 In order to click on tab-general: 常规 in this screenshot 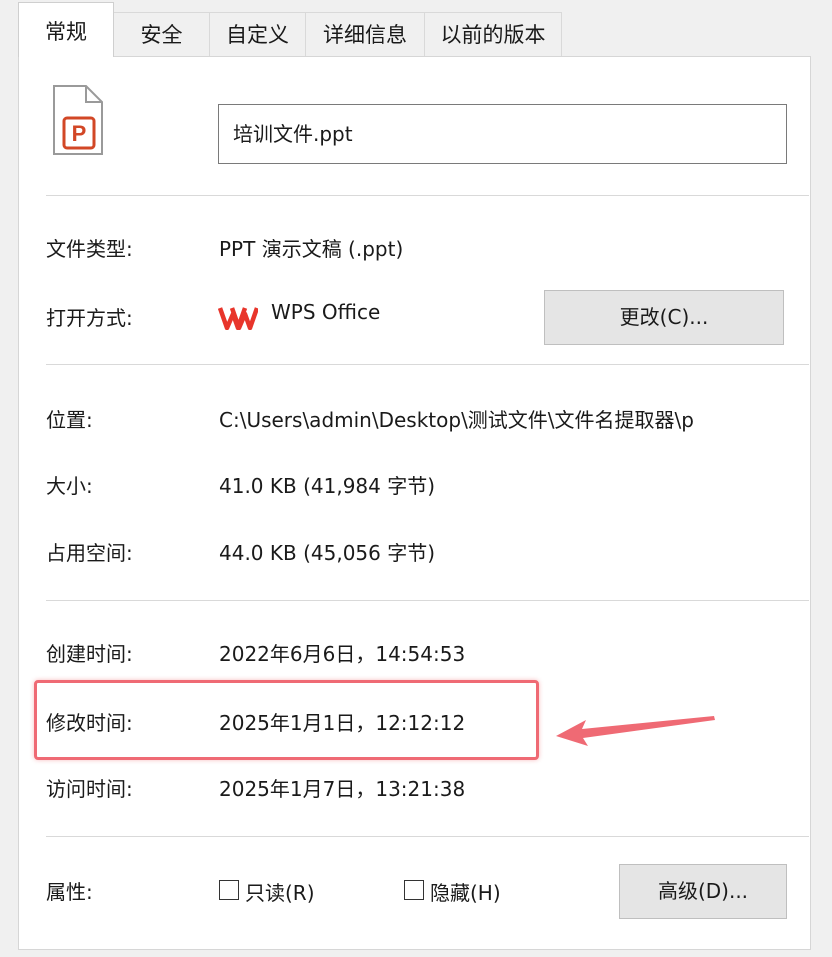, I will do `click(66, 29)`.